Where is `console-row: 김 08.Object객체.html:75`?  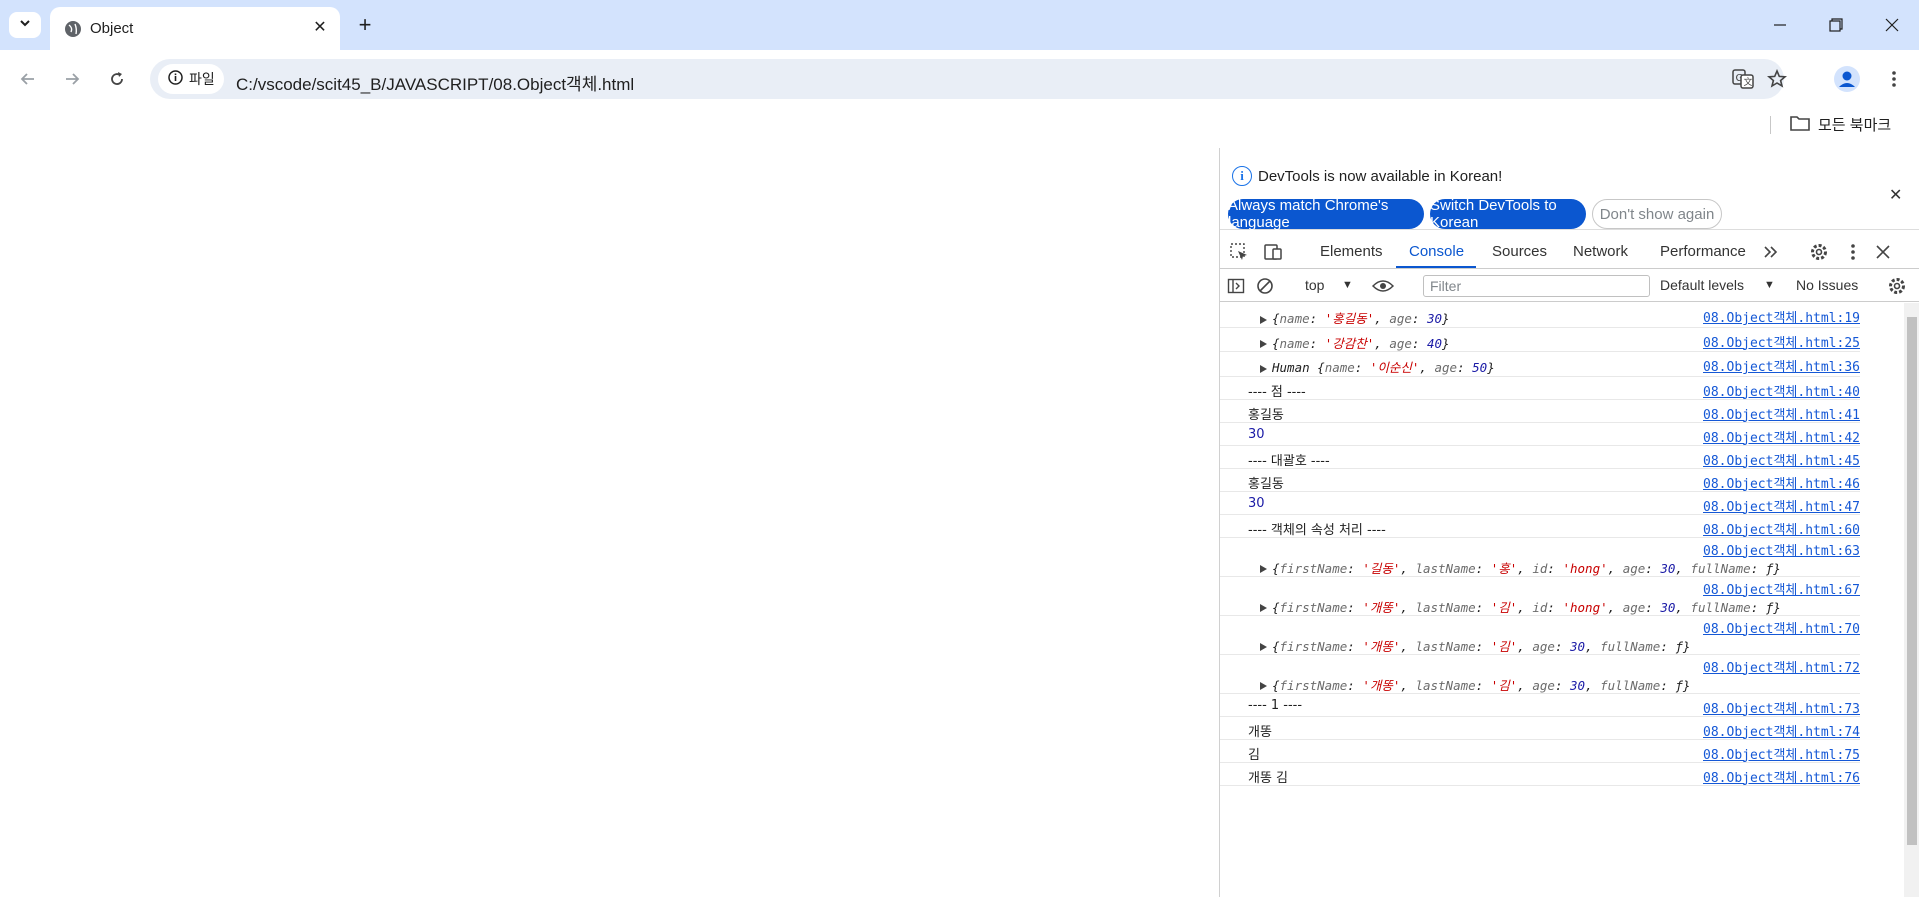
console-row: 김 08.Object객체.html:75 is located at coordinates (1540, 751).